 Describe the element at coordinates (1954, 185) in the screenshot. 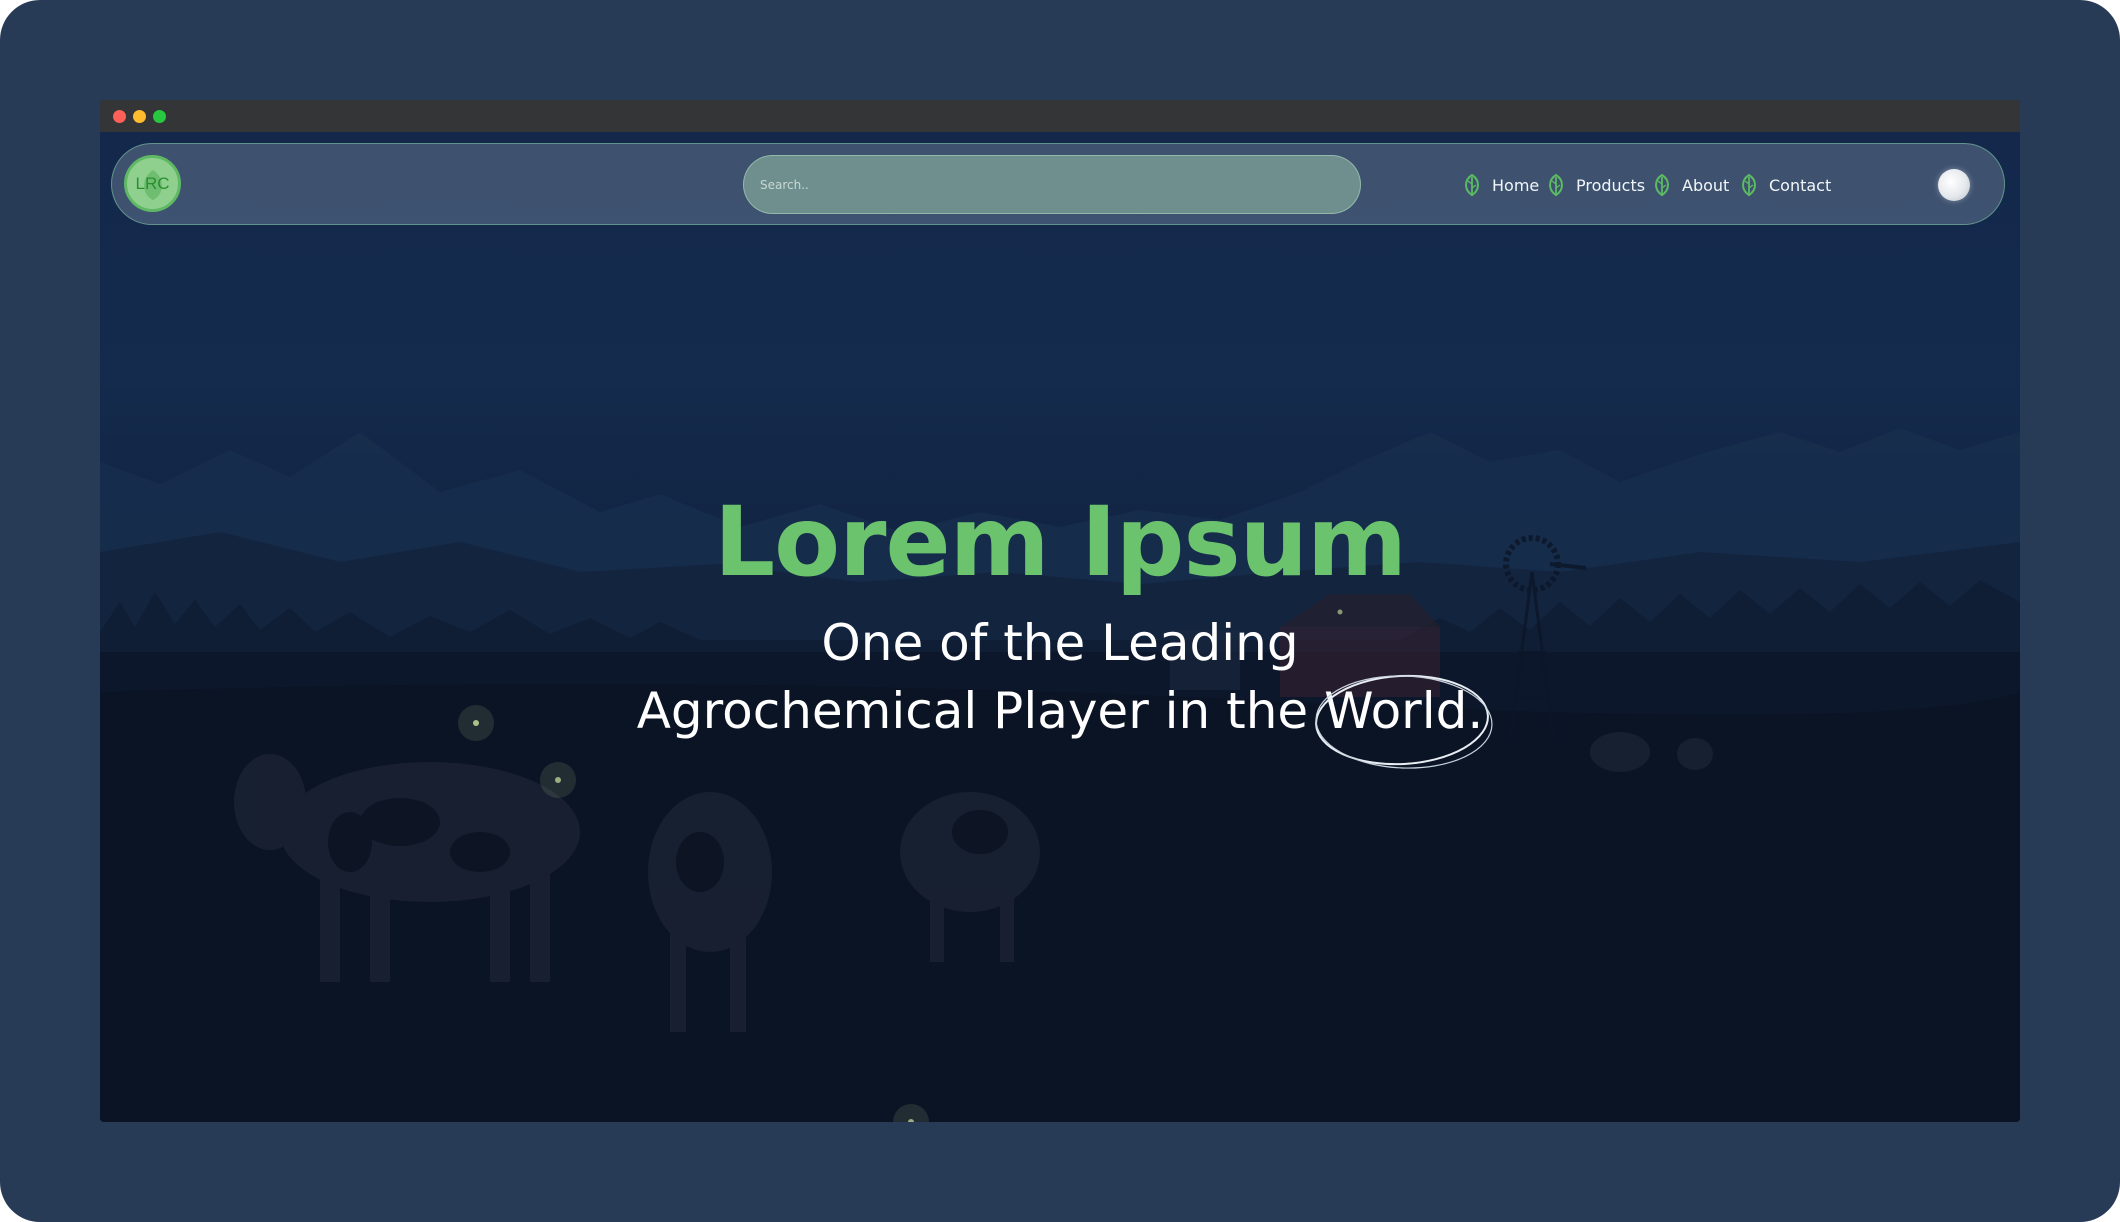

I see `moon-toggle-icon` at that location.